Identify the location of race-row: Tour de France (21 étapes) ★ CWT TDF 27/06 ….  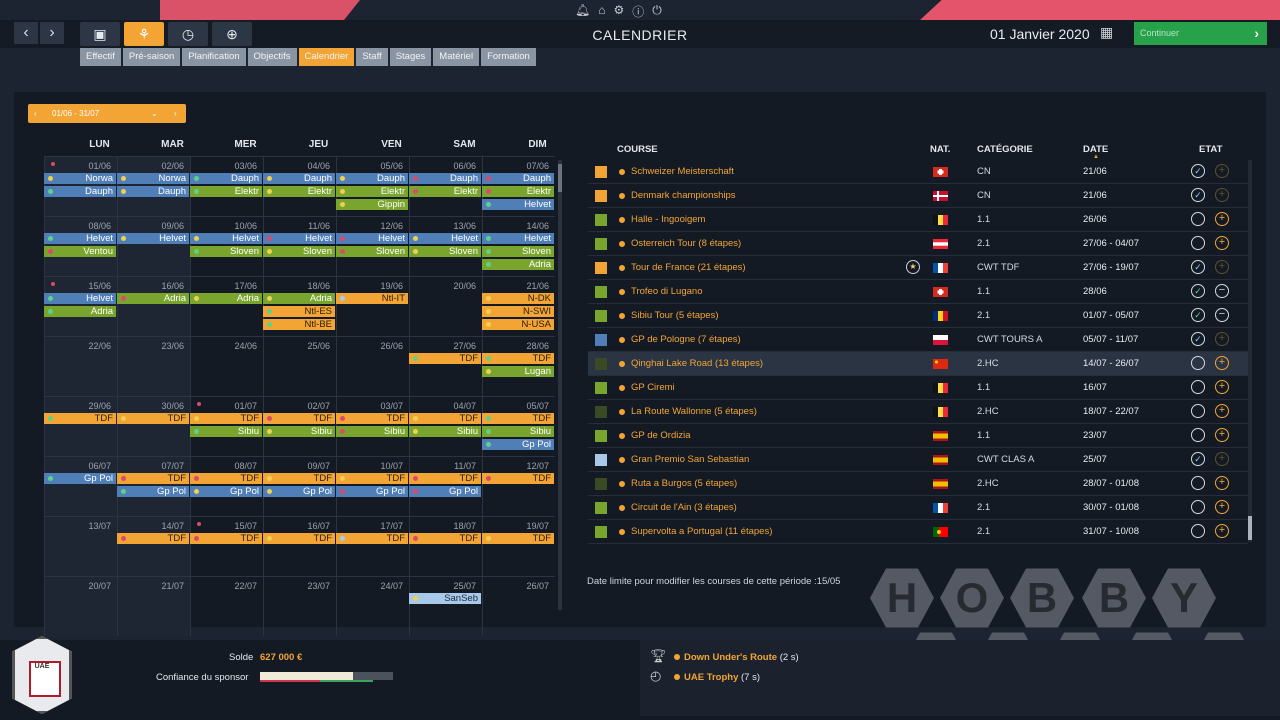
(918, 268).